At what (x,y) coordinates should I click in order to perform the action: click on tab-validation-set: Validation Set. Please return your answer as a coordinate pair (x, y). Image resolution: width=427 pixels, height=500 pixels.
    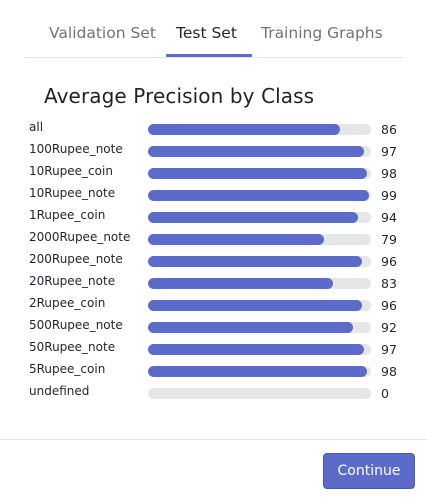
    Looking at the image, I should click on (102, 33).